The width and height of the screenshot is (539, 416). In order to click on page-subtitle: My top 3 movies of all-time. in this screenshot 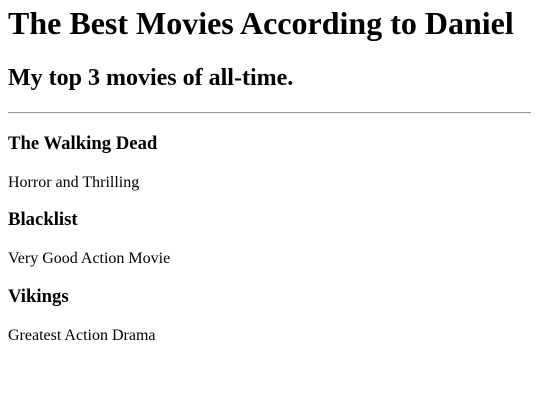, I will do `click(151, 78)`.